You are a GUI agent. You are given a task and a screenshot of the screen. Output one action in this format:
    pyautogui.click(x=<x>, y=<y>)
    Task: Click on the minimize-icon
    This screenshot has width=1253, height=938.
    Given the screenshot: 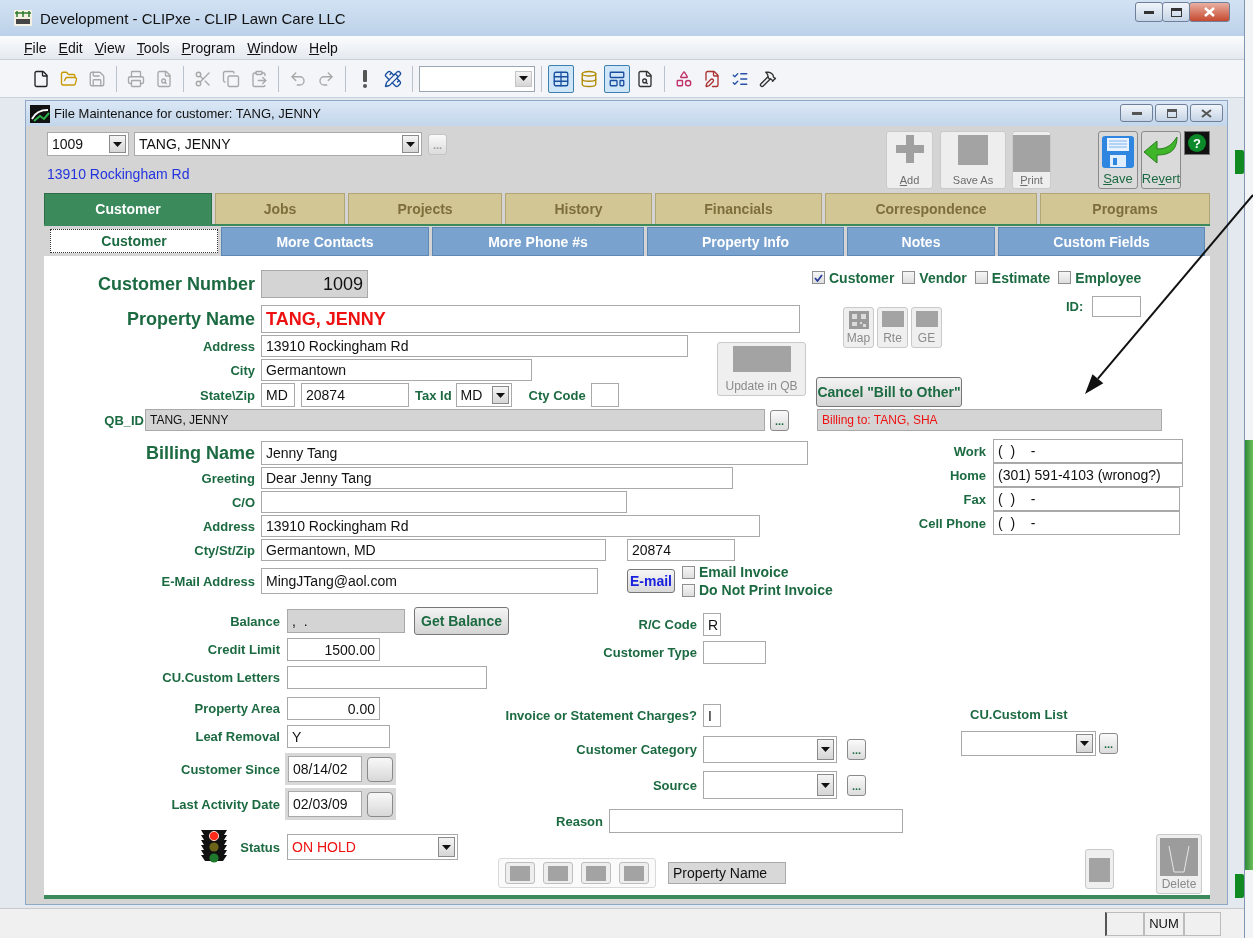 What is the action you would take?
    pyautogui.click(x=1136, y=113)
    